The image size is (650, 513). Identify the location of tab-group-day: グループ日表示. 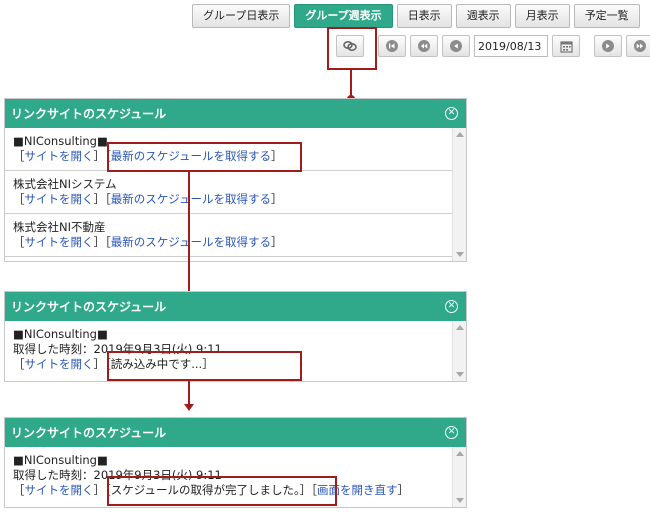
(241, 16).